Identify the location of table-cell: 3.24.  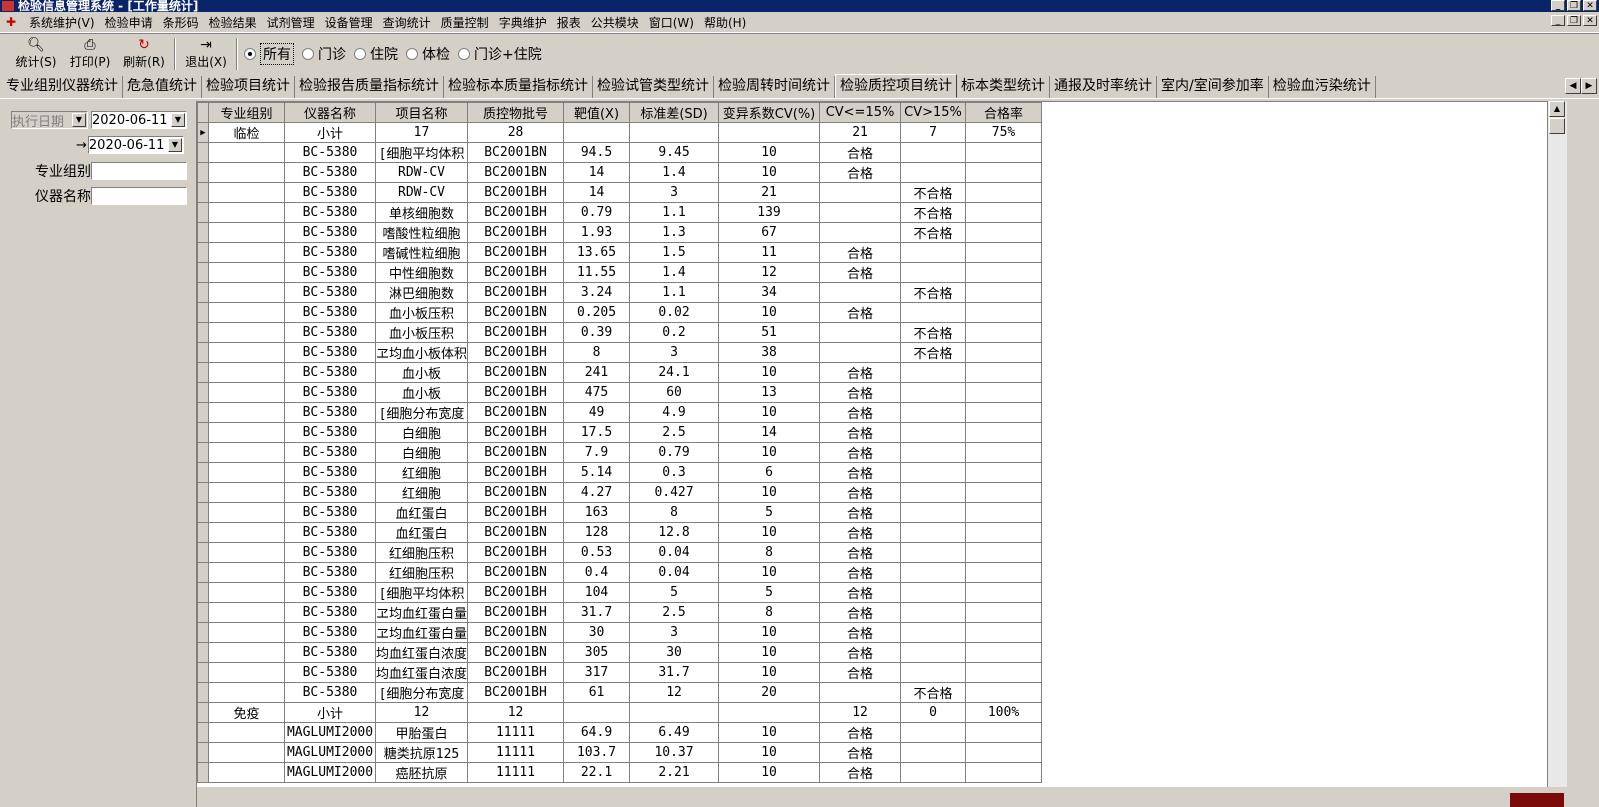
(597, 292).